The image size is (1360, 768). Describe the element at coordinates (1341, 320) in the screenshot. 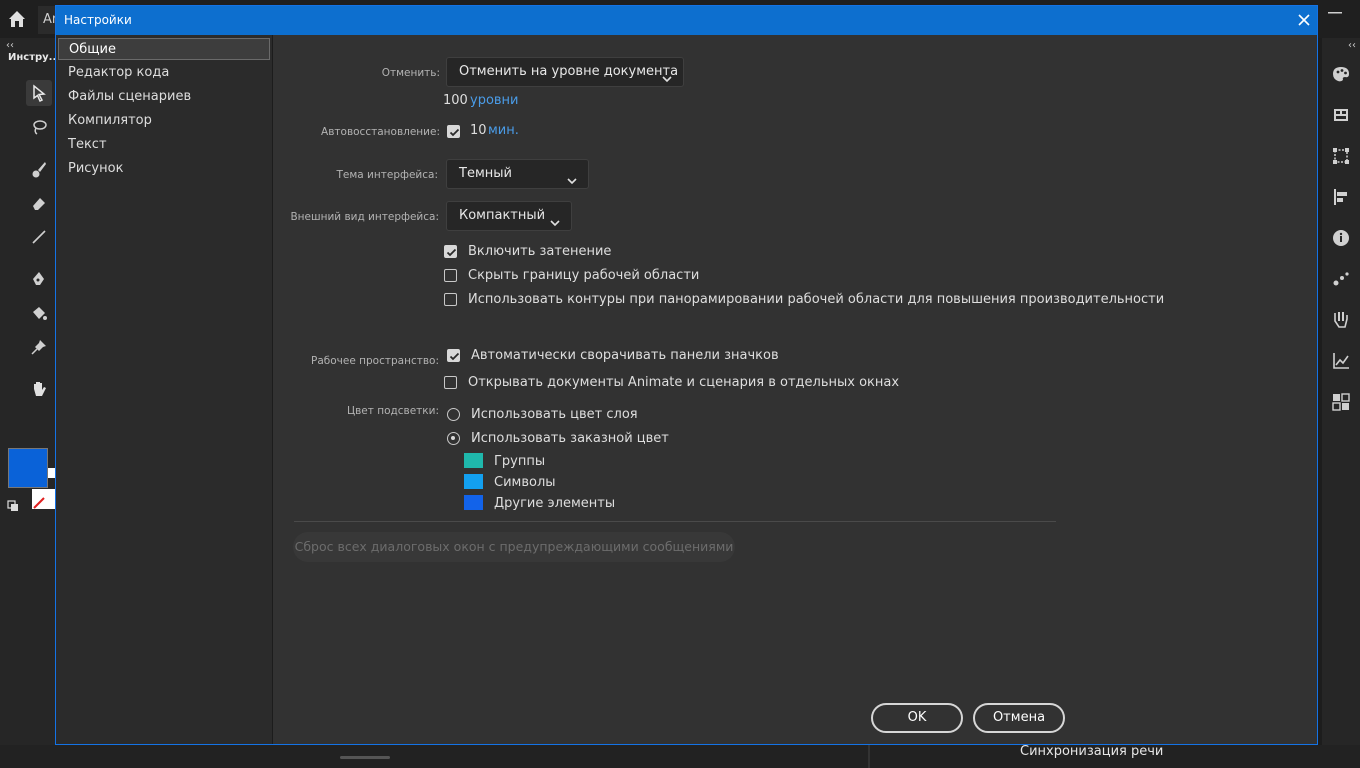

I see `components-icon` at that location.